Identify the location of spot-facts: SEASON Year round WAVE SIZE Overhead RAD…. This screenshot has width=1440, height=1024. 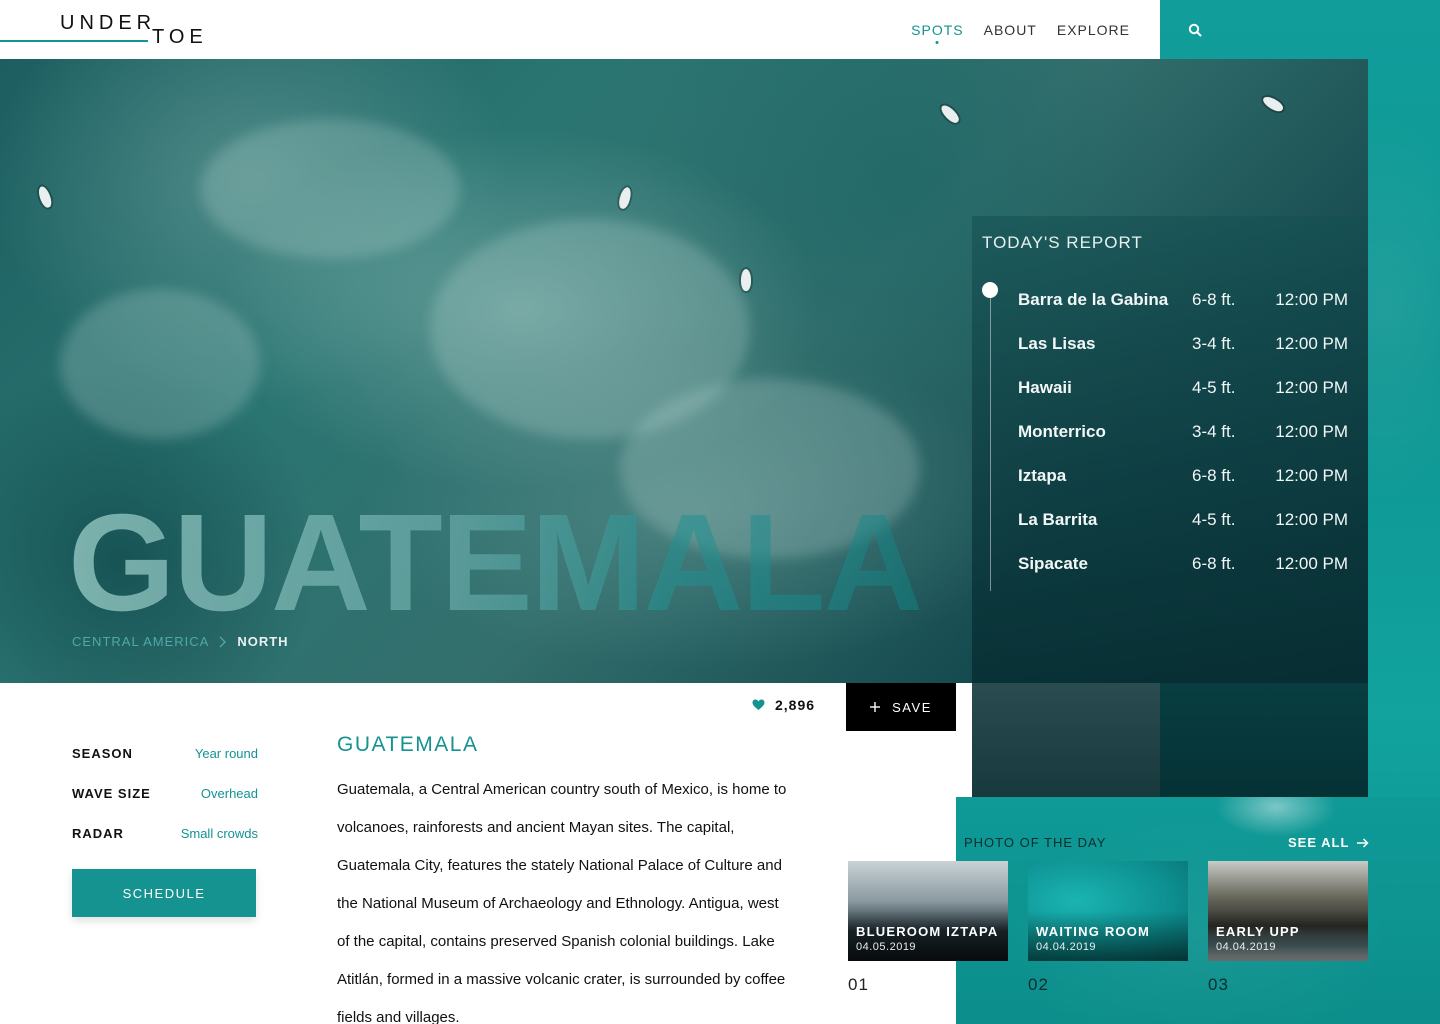
(165, 793).